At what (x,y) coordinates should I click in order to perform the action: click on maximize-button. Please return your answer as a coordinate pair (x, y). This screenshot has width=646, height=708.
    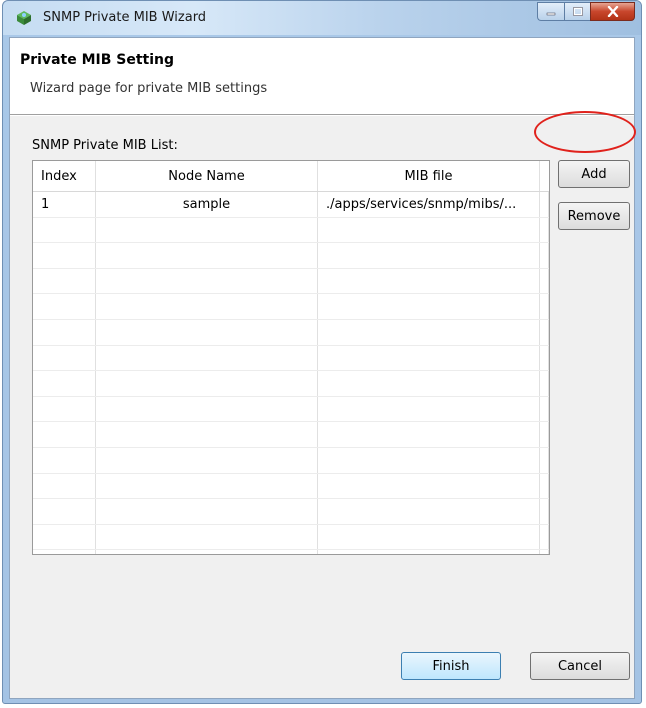
    Looking at the image, I should click on (577, 11).